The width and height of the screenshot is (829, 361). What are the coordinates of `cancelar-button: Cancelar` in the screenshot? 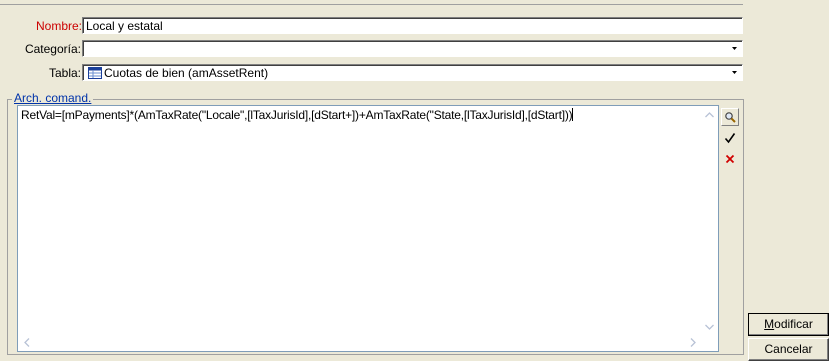 It's located at (788, 349).